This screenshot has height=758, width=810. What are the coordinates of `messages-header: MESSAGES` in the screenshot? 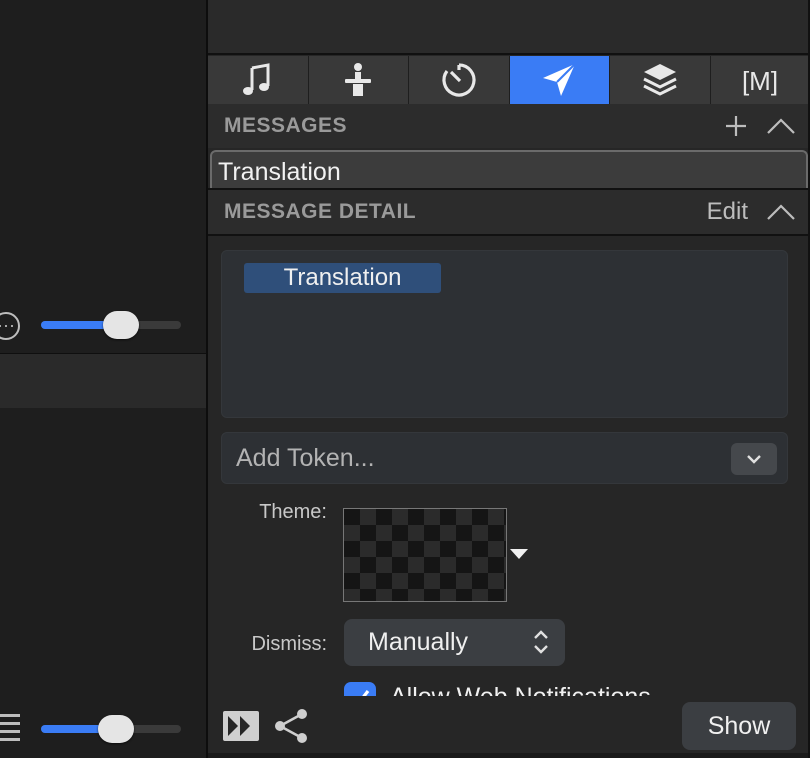 It's located at (509, 126).